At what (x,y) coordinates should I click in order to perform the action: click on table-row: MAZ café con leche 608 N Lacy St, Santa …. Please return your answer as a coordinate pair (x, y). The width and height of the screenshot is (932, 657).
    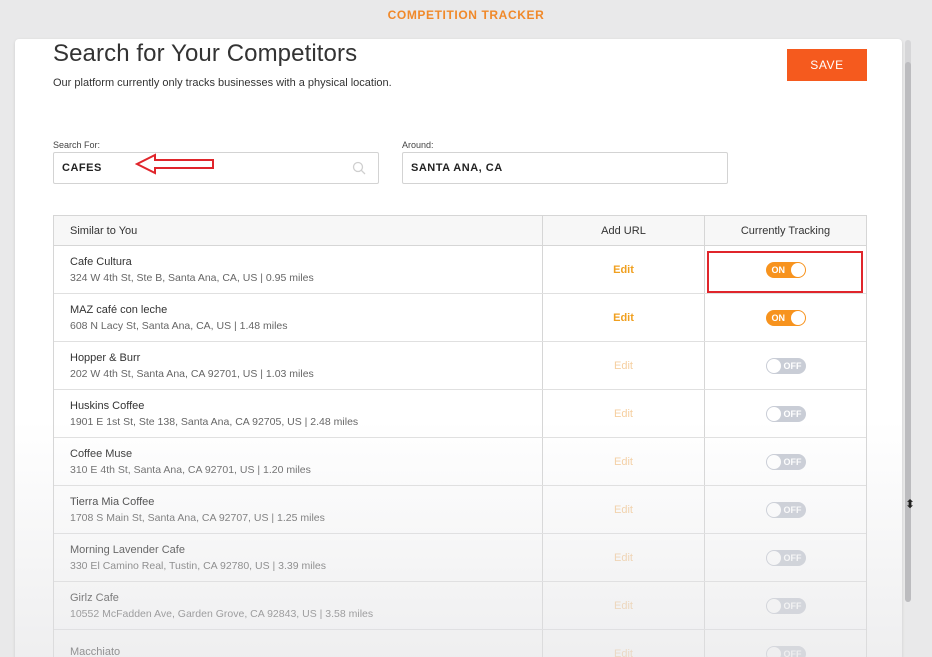
    Looking at the image, I should click on (460, 318).